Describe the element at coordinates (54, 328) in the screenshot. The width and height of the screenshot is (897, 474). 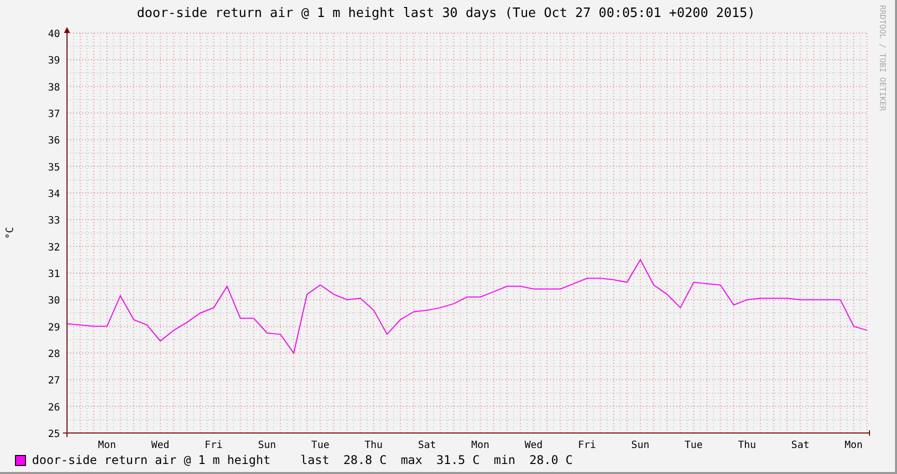
I see `y-tick-label: 29` at that location.